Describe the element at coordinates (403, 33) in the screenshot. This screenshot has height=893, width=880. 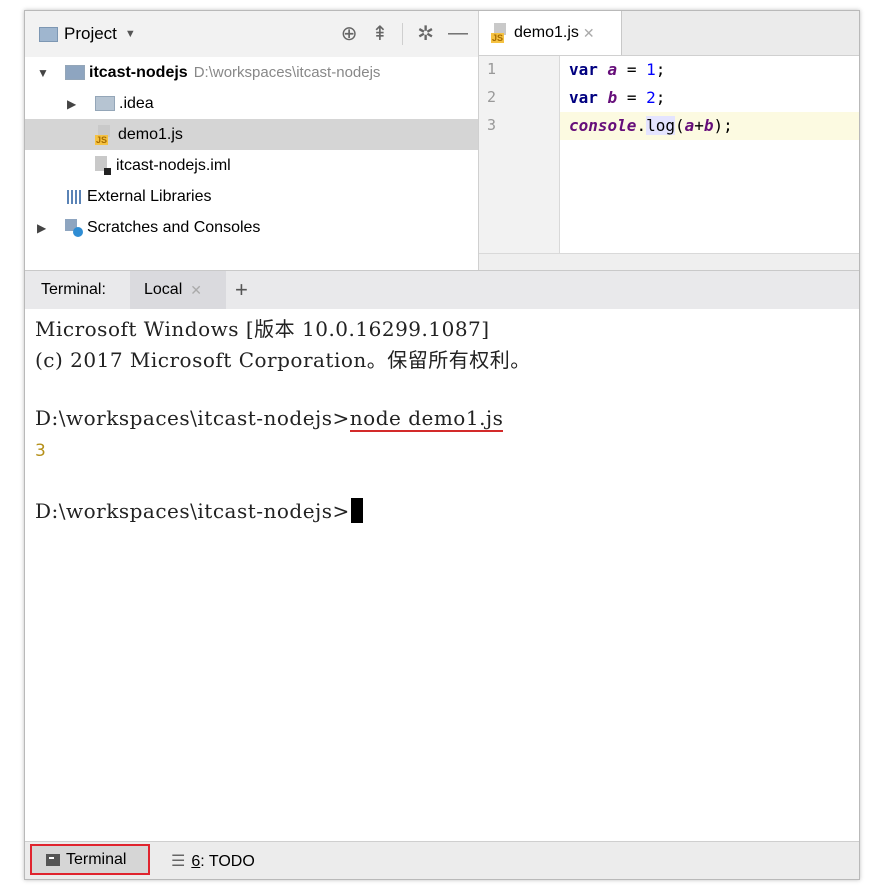
I see `toolbar-divider` at that location.